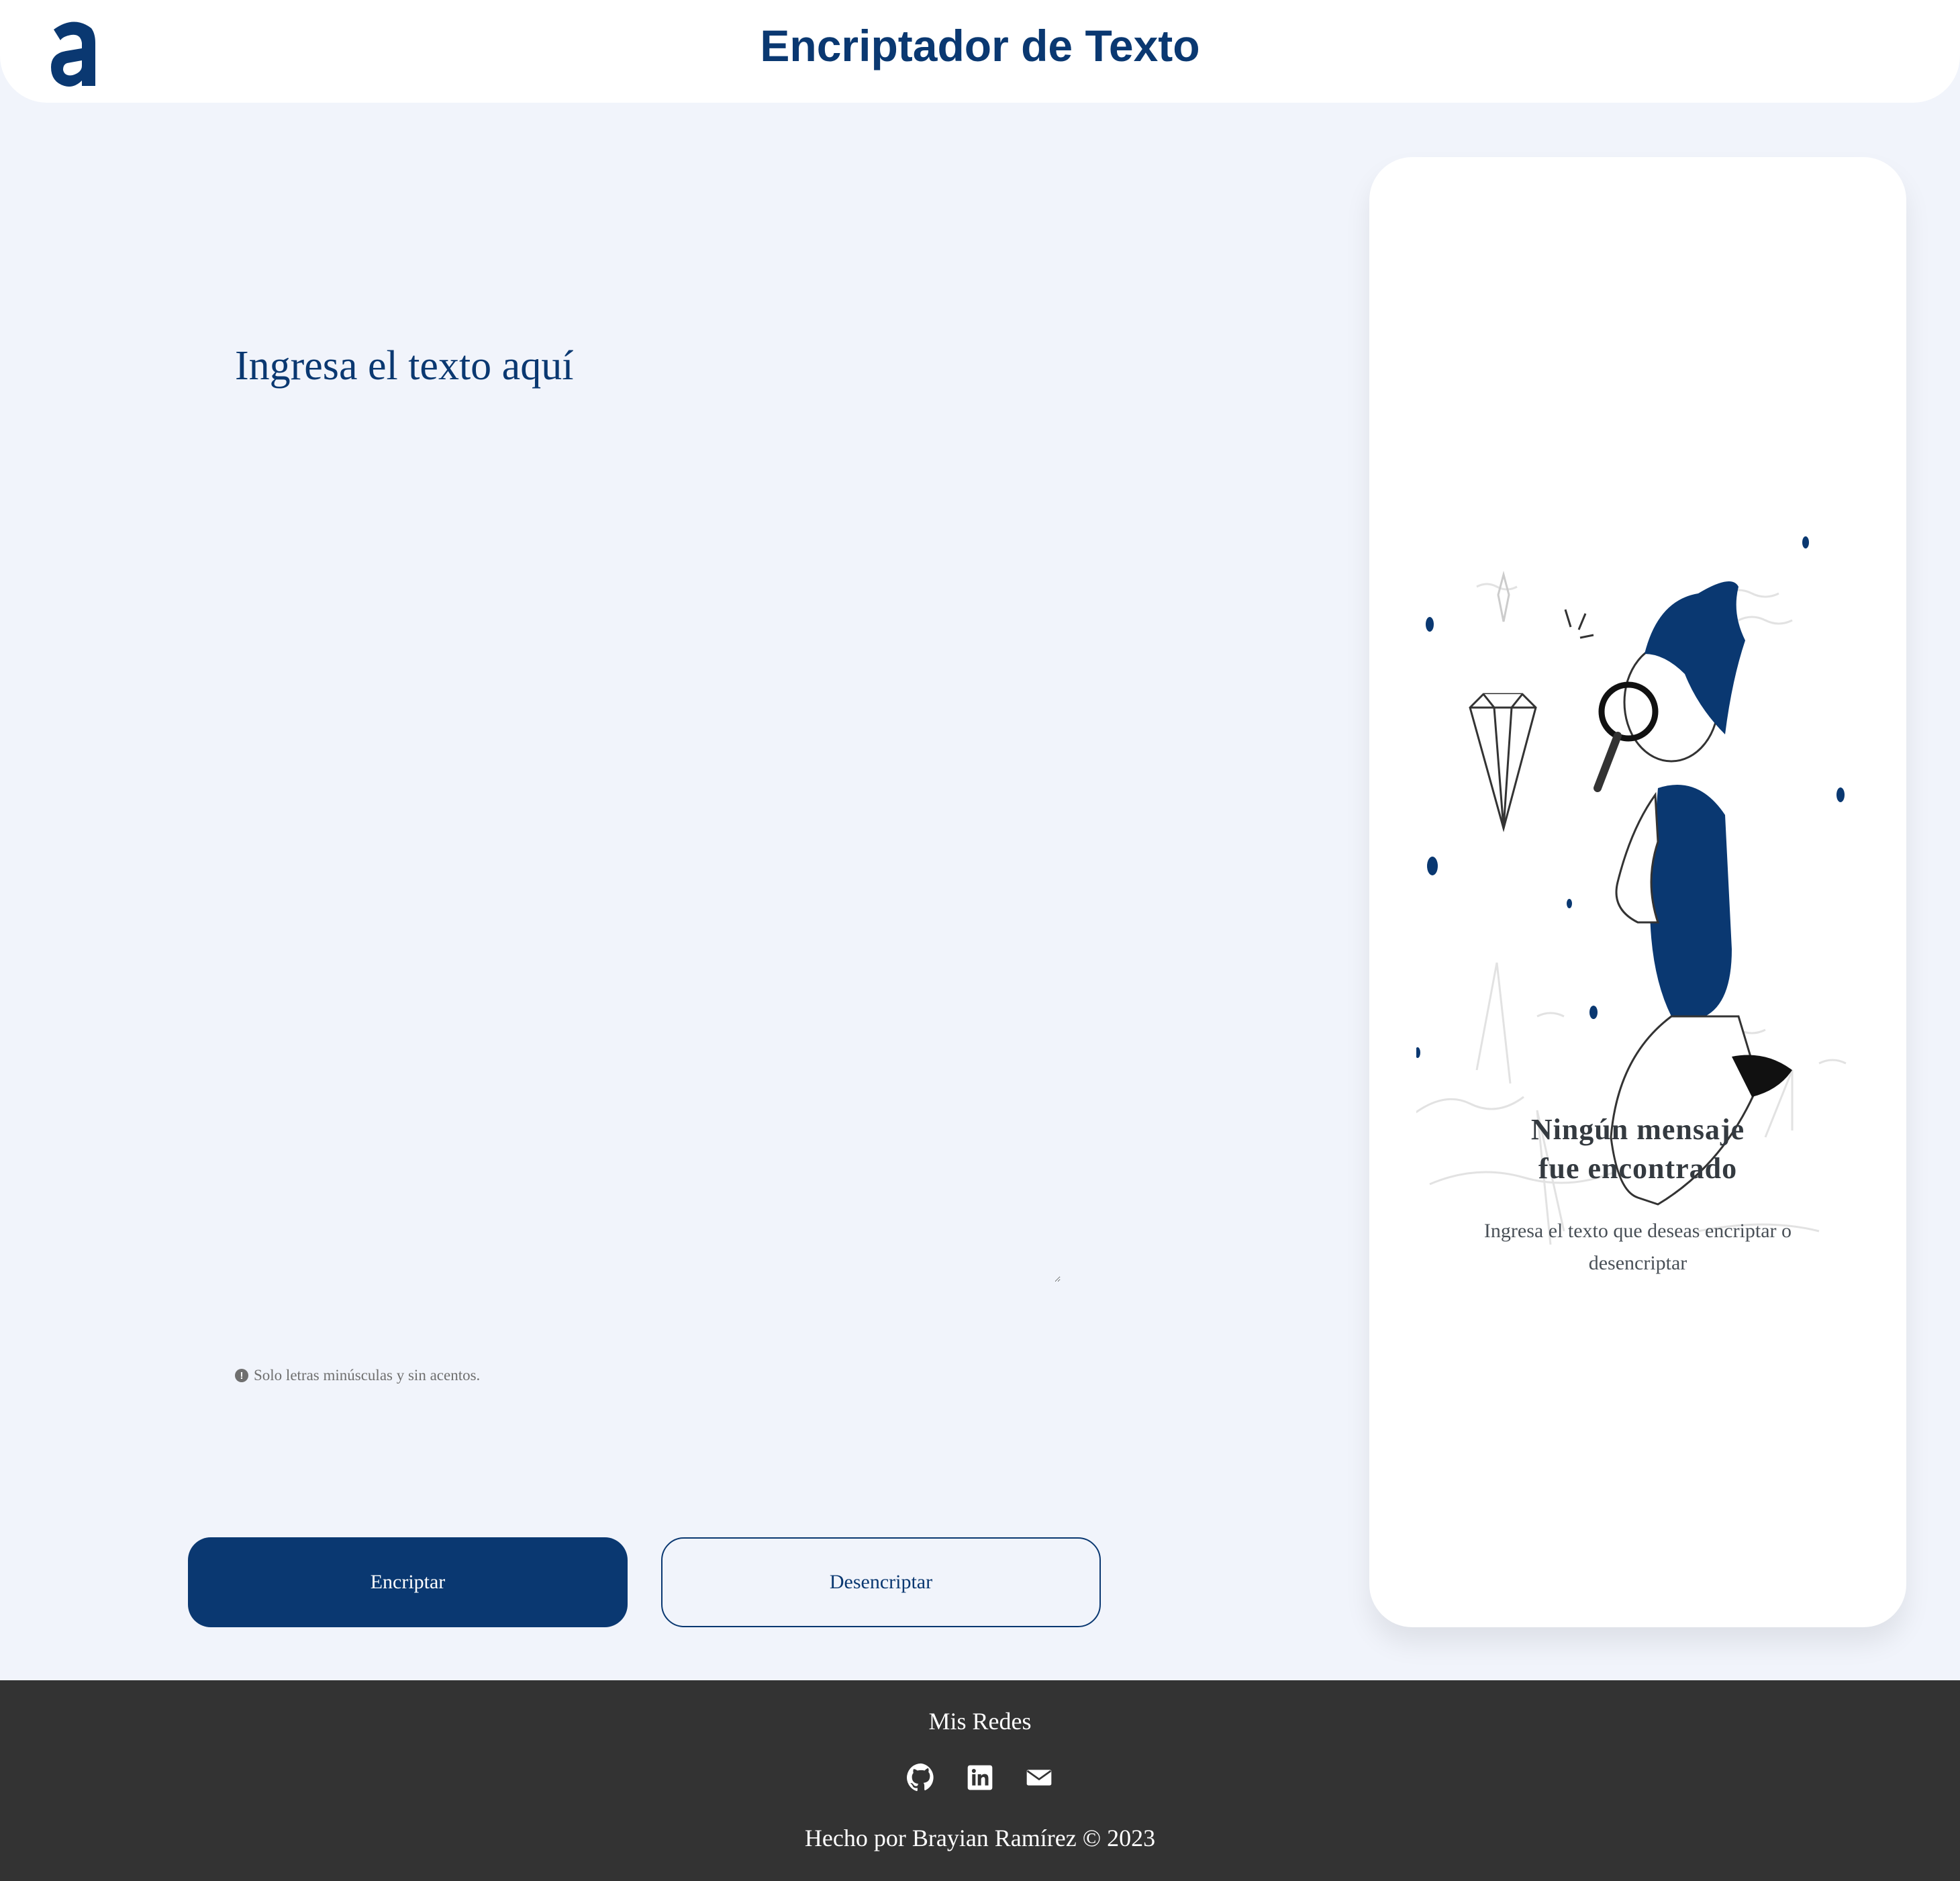 This screenshot has height=1881, width=1960. What do you see at coordinates (980, 45) in the screenshot?
I see `page-title: Encriptador de Texto` at bounding box center [980, 45].